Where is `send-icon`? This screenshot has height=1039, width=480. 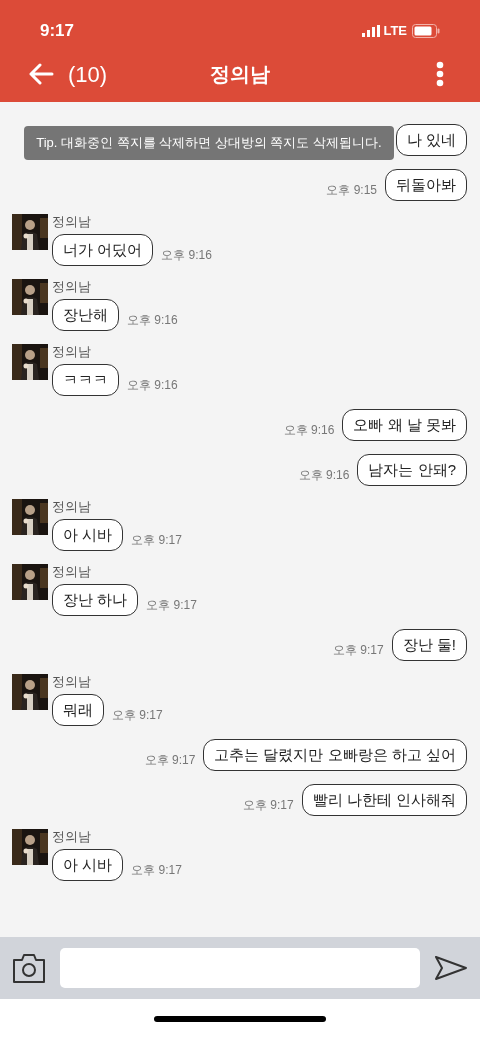 send-icon is located at coordinates (451, 968).